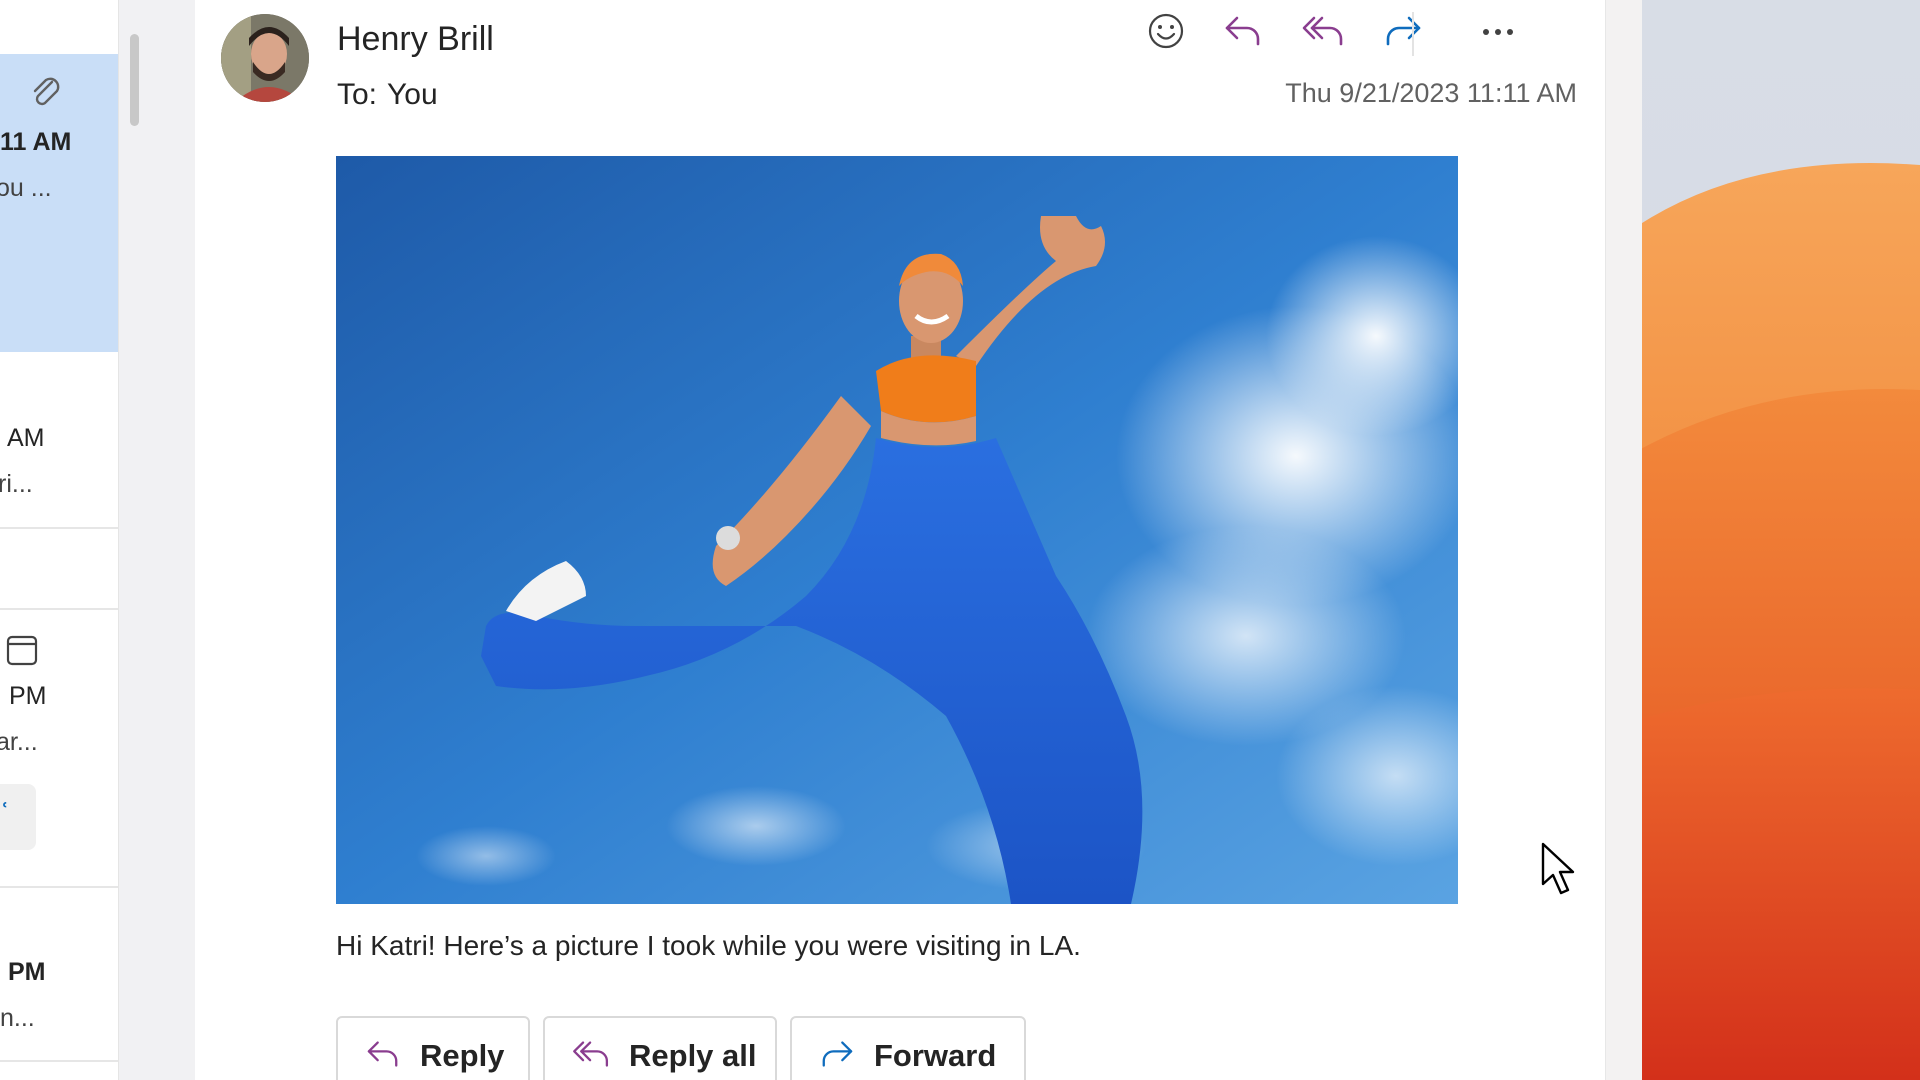 This screenshot has height=1080, width=1920. What do you see at coordinates (26, 438) in the screenshot?
I see `message-time: AM` at bounding box center [26, 438].